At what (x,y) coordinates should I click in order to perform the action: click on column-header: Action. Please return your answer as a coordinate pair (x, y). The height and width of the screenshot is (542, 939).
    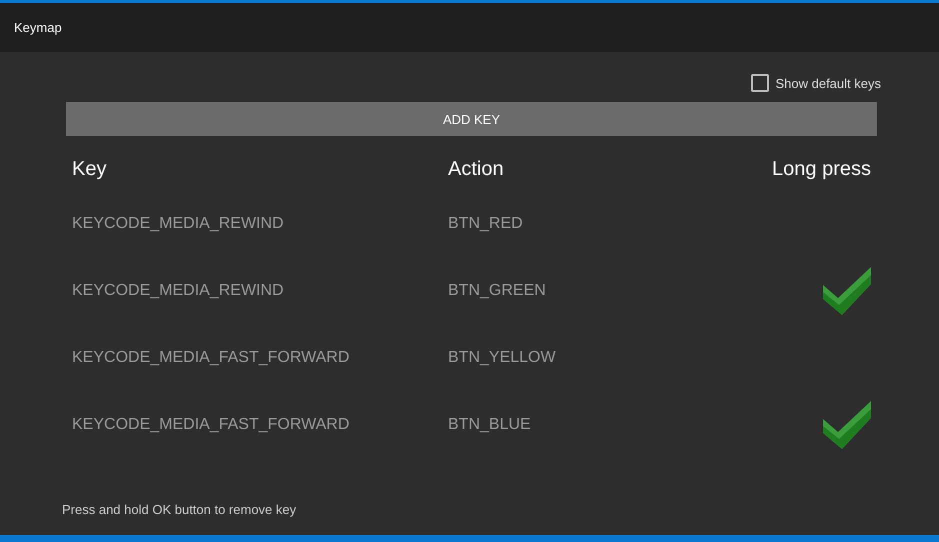
    Looking at the image, I should click on (476, 169).